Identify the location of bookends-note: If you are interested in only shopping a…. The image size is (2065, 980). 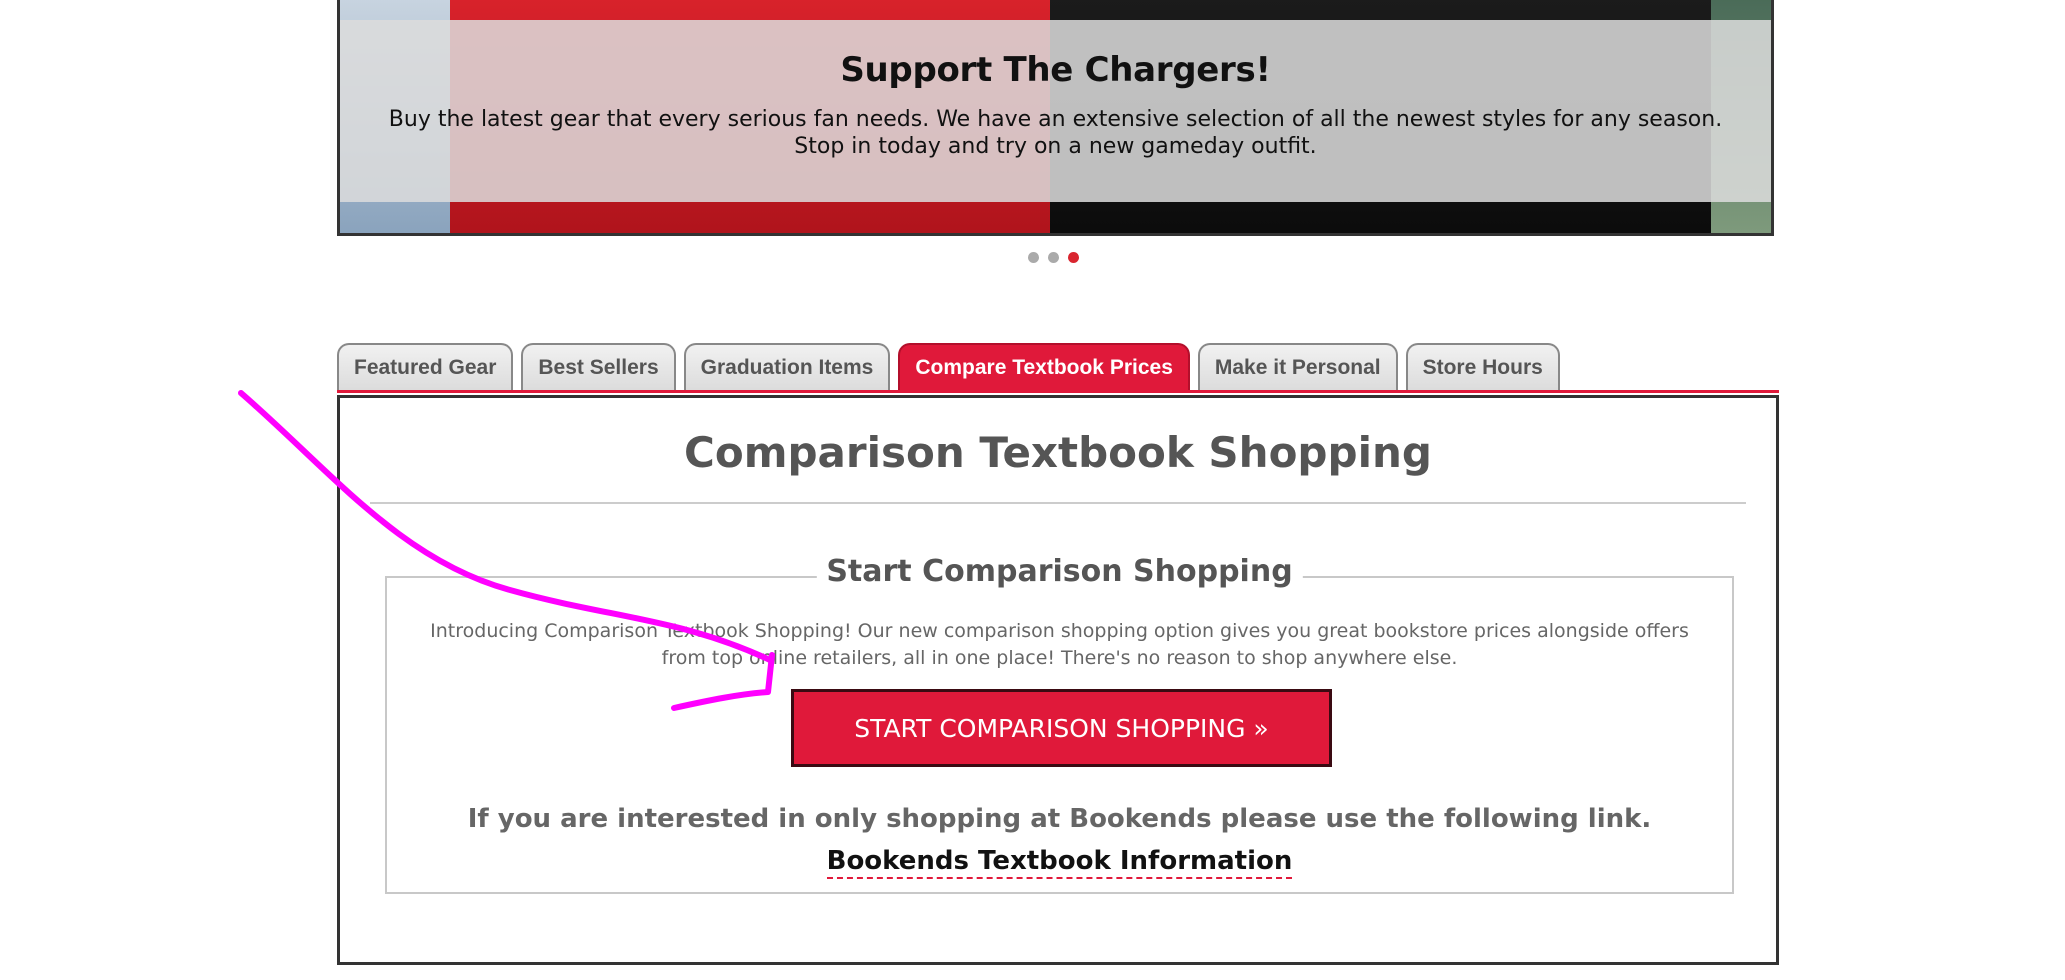
(1059, 819).